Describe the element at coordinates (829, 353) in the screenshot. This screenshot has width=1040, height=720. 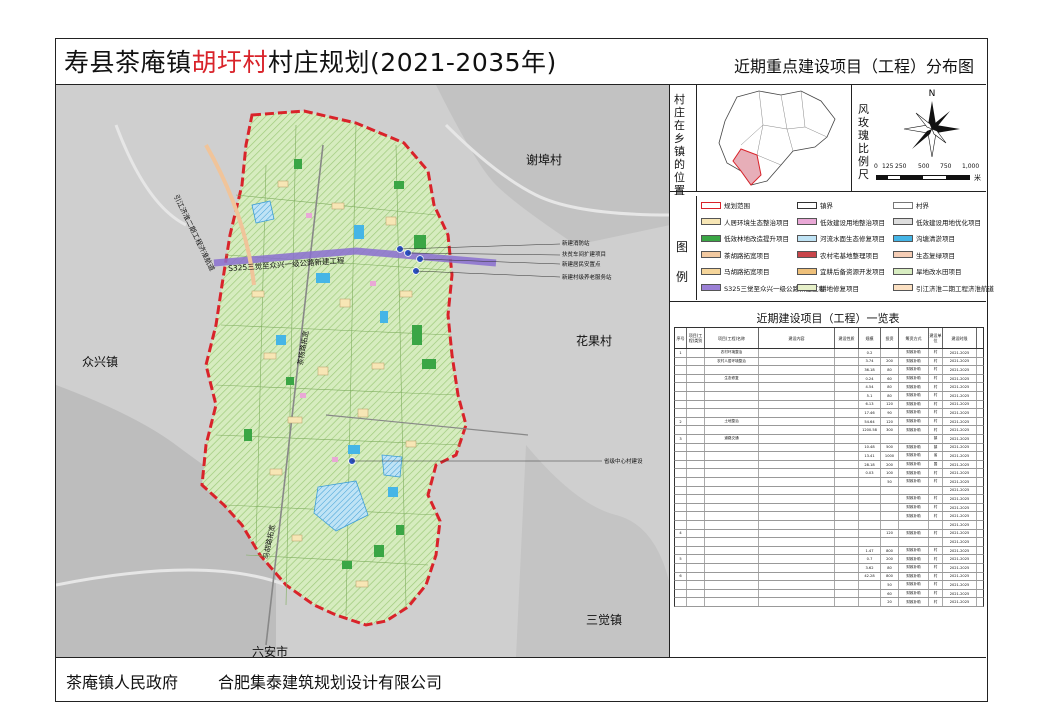
I see `table-row: 1 农村环境整治 0.2 财政补助村 2021-2025` at that location.